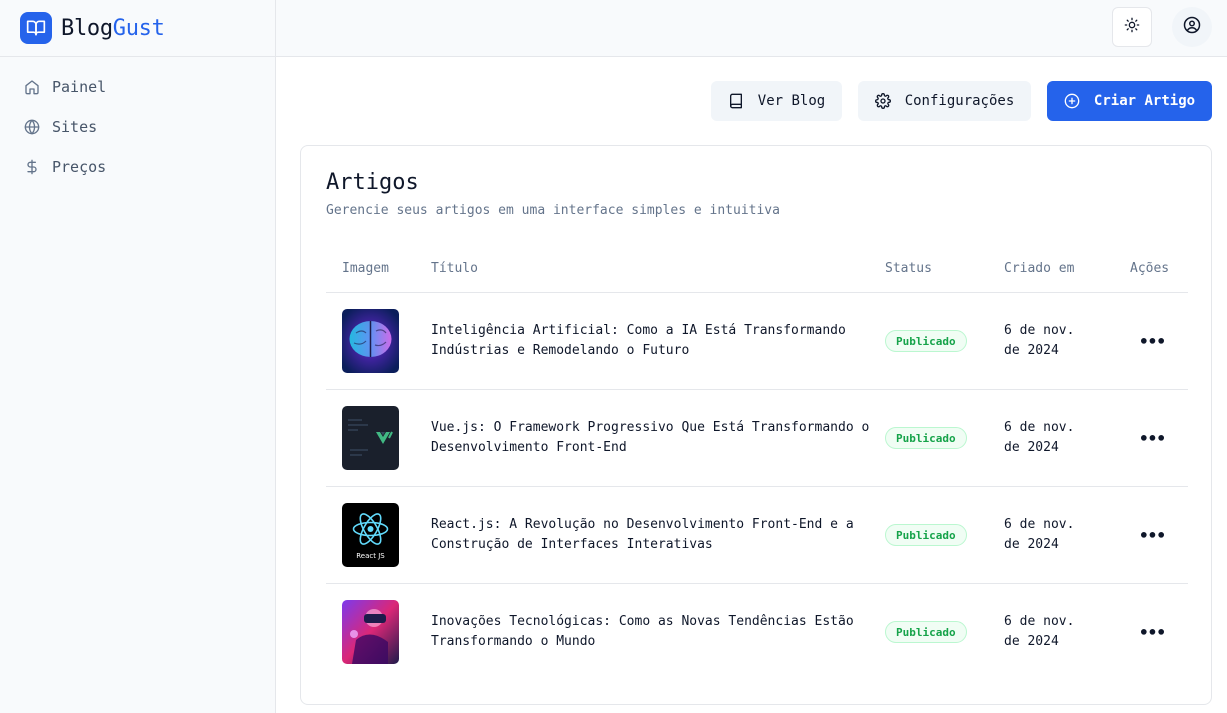 The height and width of the screenshot is (713, 1227). I want to click on user-circle-icon, so click(1192, 27).